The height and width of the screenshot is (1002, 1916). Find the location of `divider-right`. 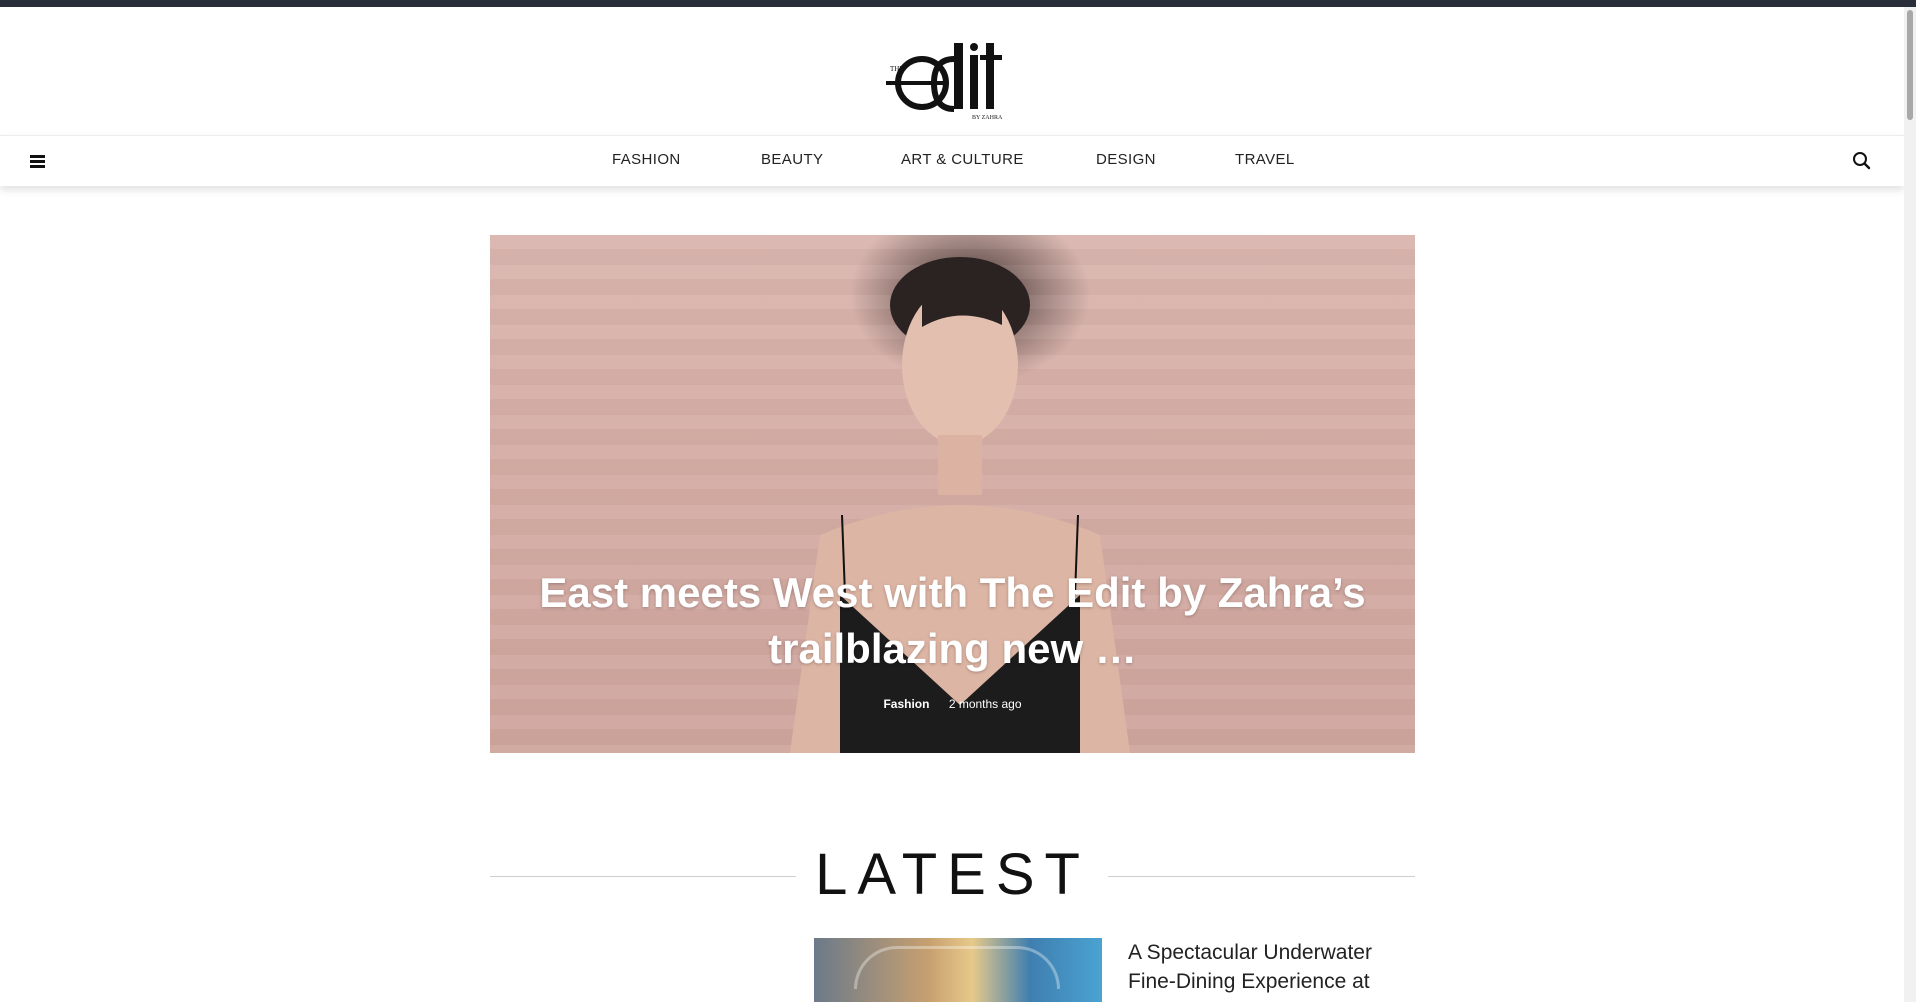

divider-right is located at coordinates (1261, 876).